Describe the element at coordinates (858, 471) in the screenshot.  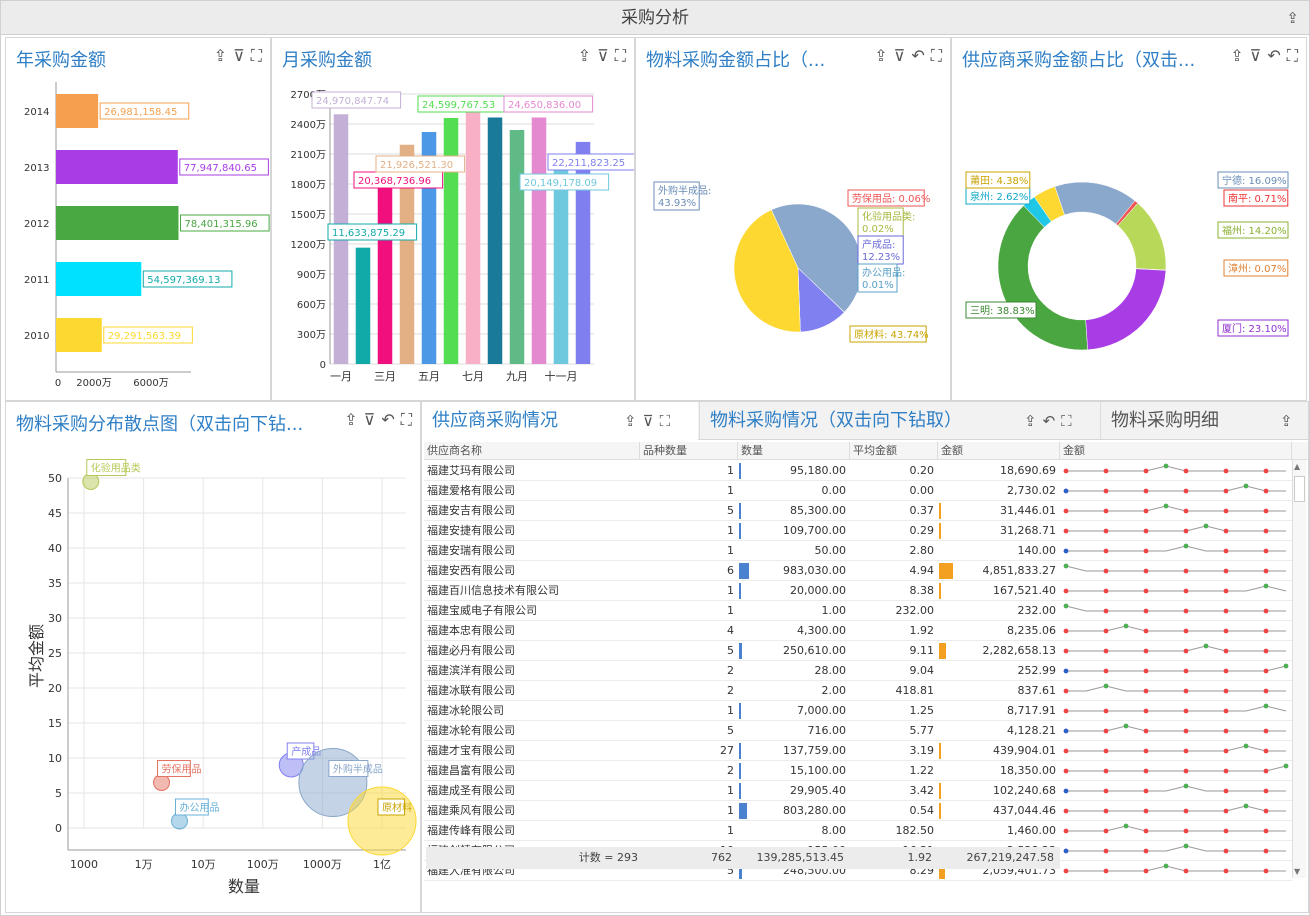
I see `table-row: 福建艾玛有限公司 1 95,180.00 0.20 18,690.69` at that location.